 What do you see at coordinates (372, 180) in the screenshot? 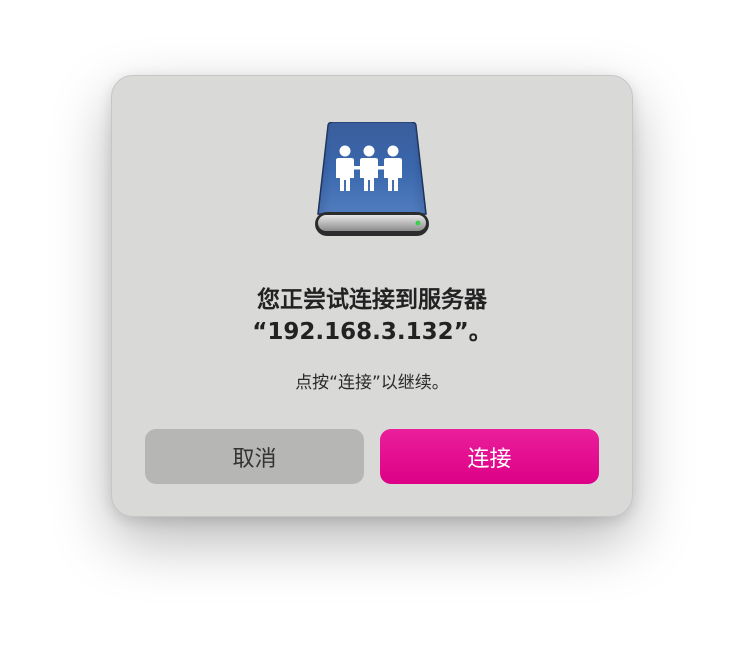
I see `network-server-drive-icon` at bounding box center [372, 180].